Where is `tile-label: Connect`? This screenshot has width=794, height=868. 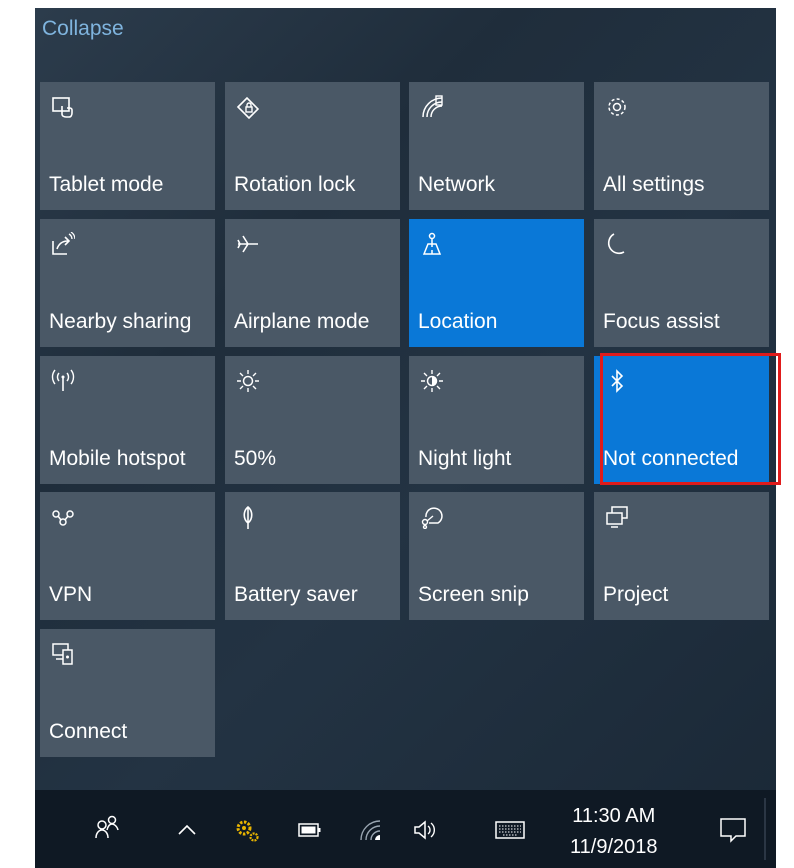
tile-label: Connect is located at coordinates (88, 731).